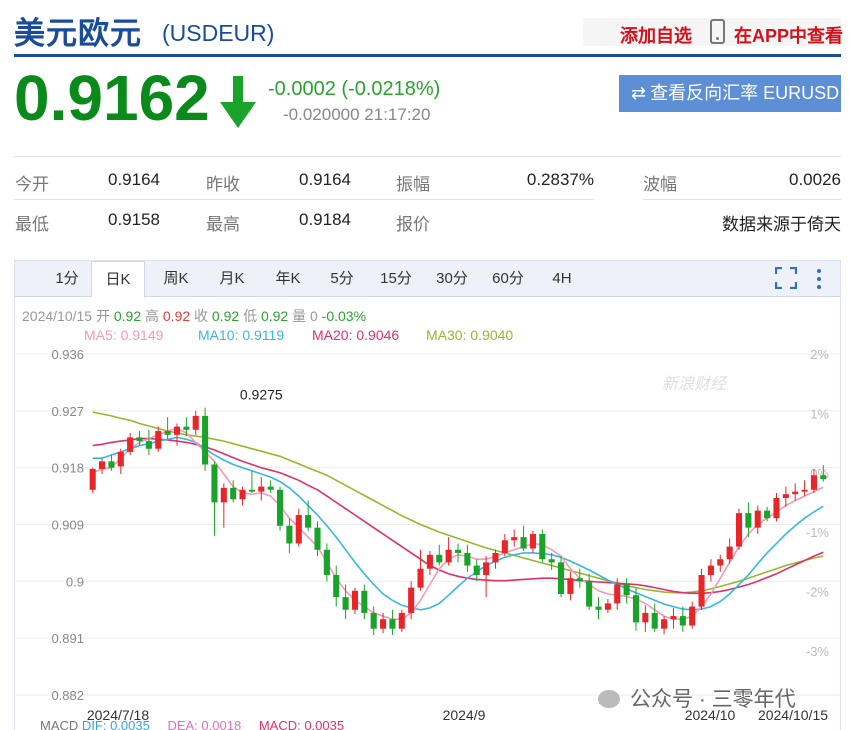 The height and width of the screenshot is (730, 849). Describe the element at coordinates (115, 724) in the screenshot. I see `macd-dif: DIF: 0.0035` at that location.